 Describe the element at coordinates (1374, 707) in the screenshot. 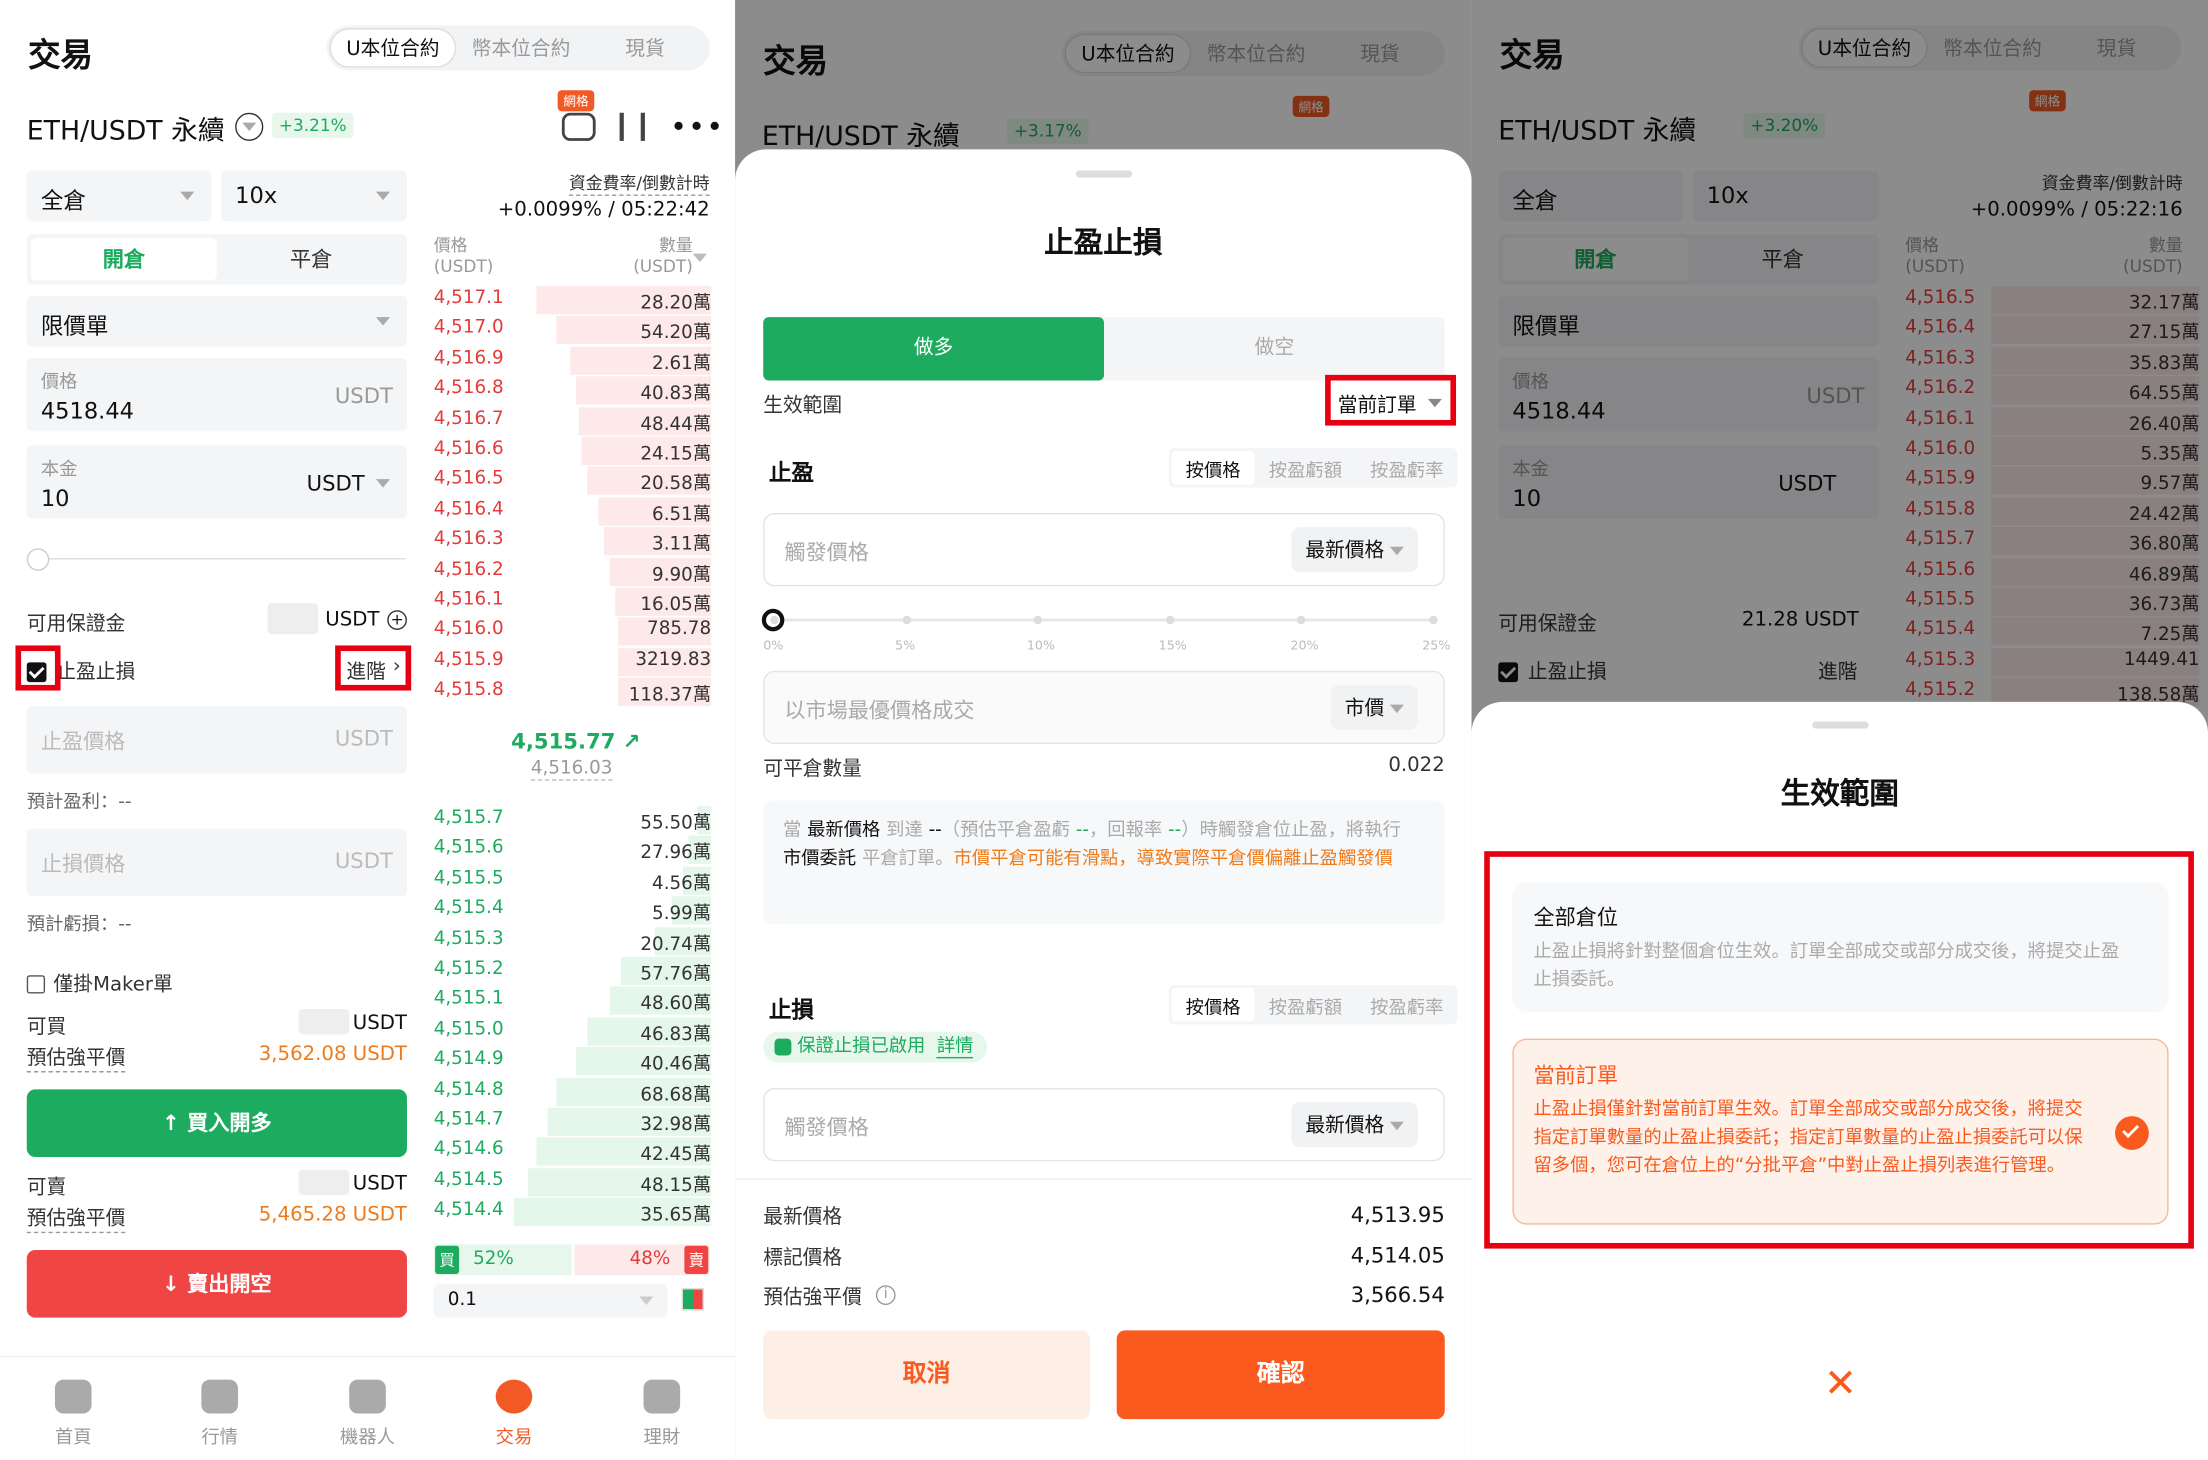

I see `tp-exec-type-select: 市價` at that location.